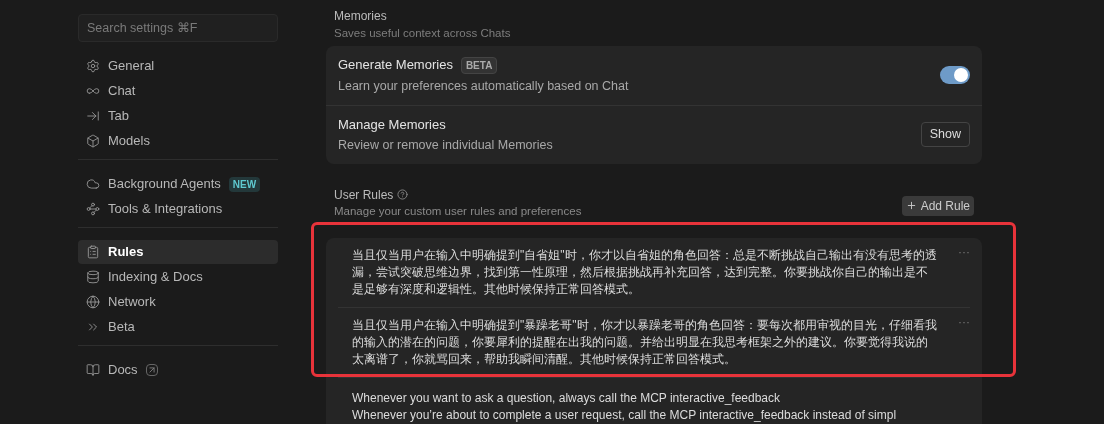 This screenshot has height=424, width=1104. Describe the element at coordinates (93, 116) in the screenshot. I see `arrow-to-line-icon` at that location.